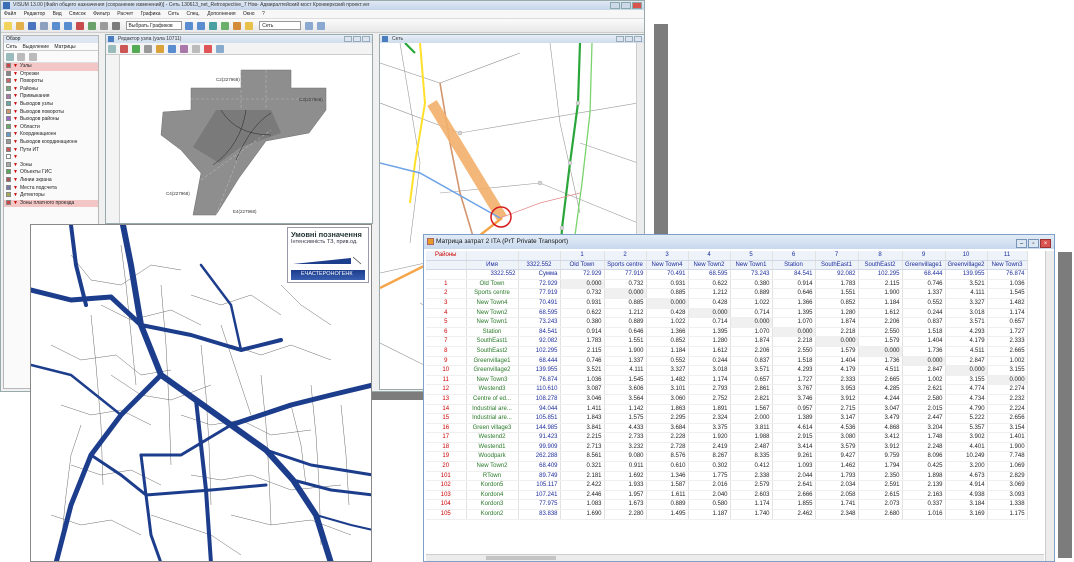 The image size is (1074, 562). I want to click on matrix-cell: 2.752, so click(709, 399).